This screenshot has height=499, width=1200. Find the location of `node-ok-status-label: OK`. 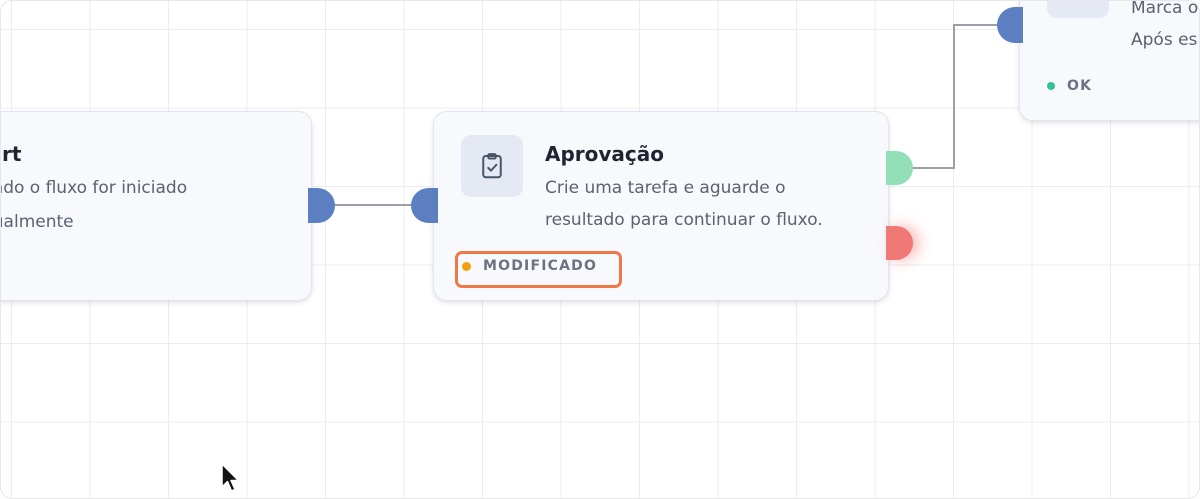

node-ok-status-label: OK is located at coordinates (1080, 86).